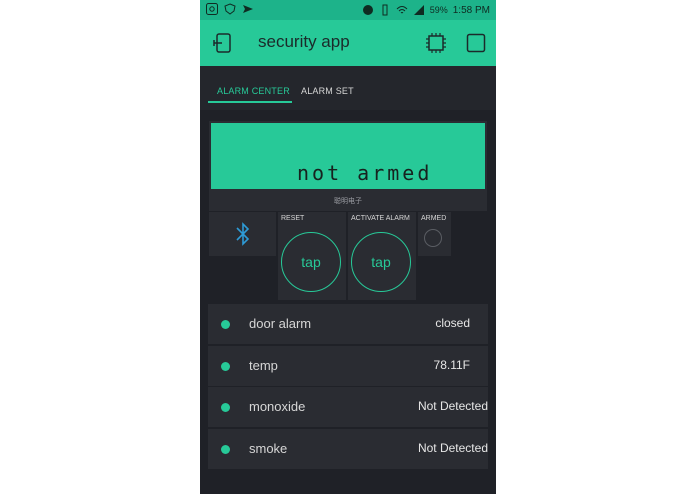 This screenshot has height=494, width=695. What do you see at coordinates (418, 10) in the screenshot?
I see `signal-icon` at bounding box center [418, 10].